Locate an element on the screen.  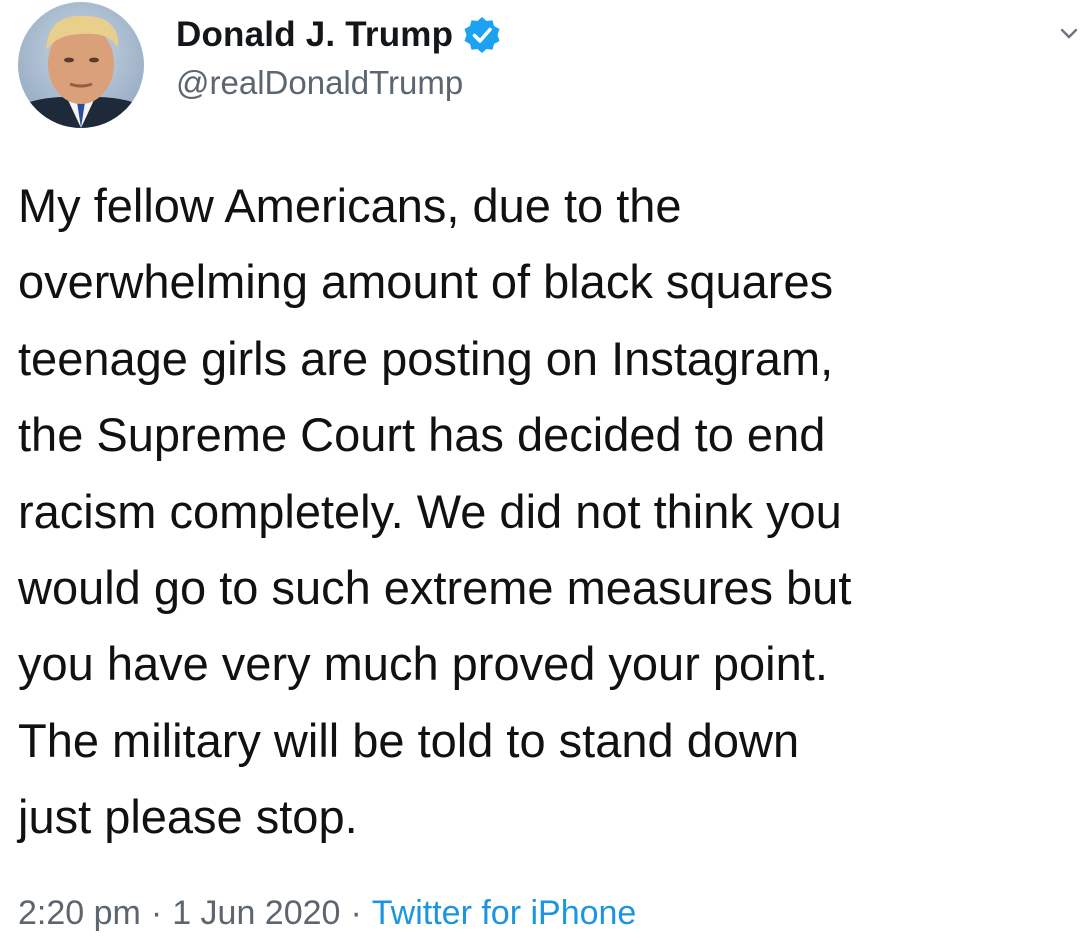
tweet-source-link: Twitter for iPhone is located at coordinates (504, 913).